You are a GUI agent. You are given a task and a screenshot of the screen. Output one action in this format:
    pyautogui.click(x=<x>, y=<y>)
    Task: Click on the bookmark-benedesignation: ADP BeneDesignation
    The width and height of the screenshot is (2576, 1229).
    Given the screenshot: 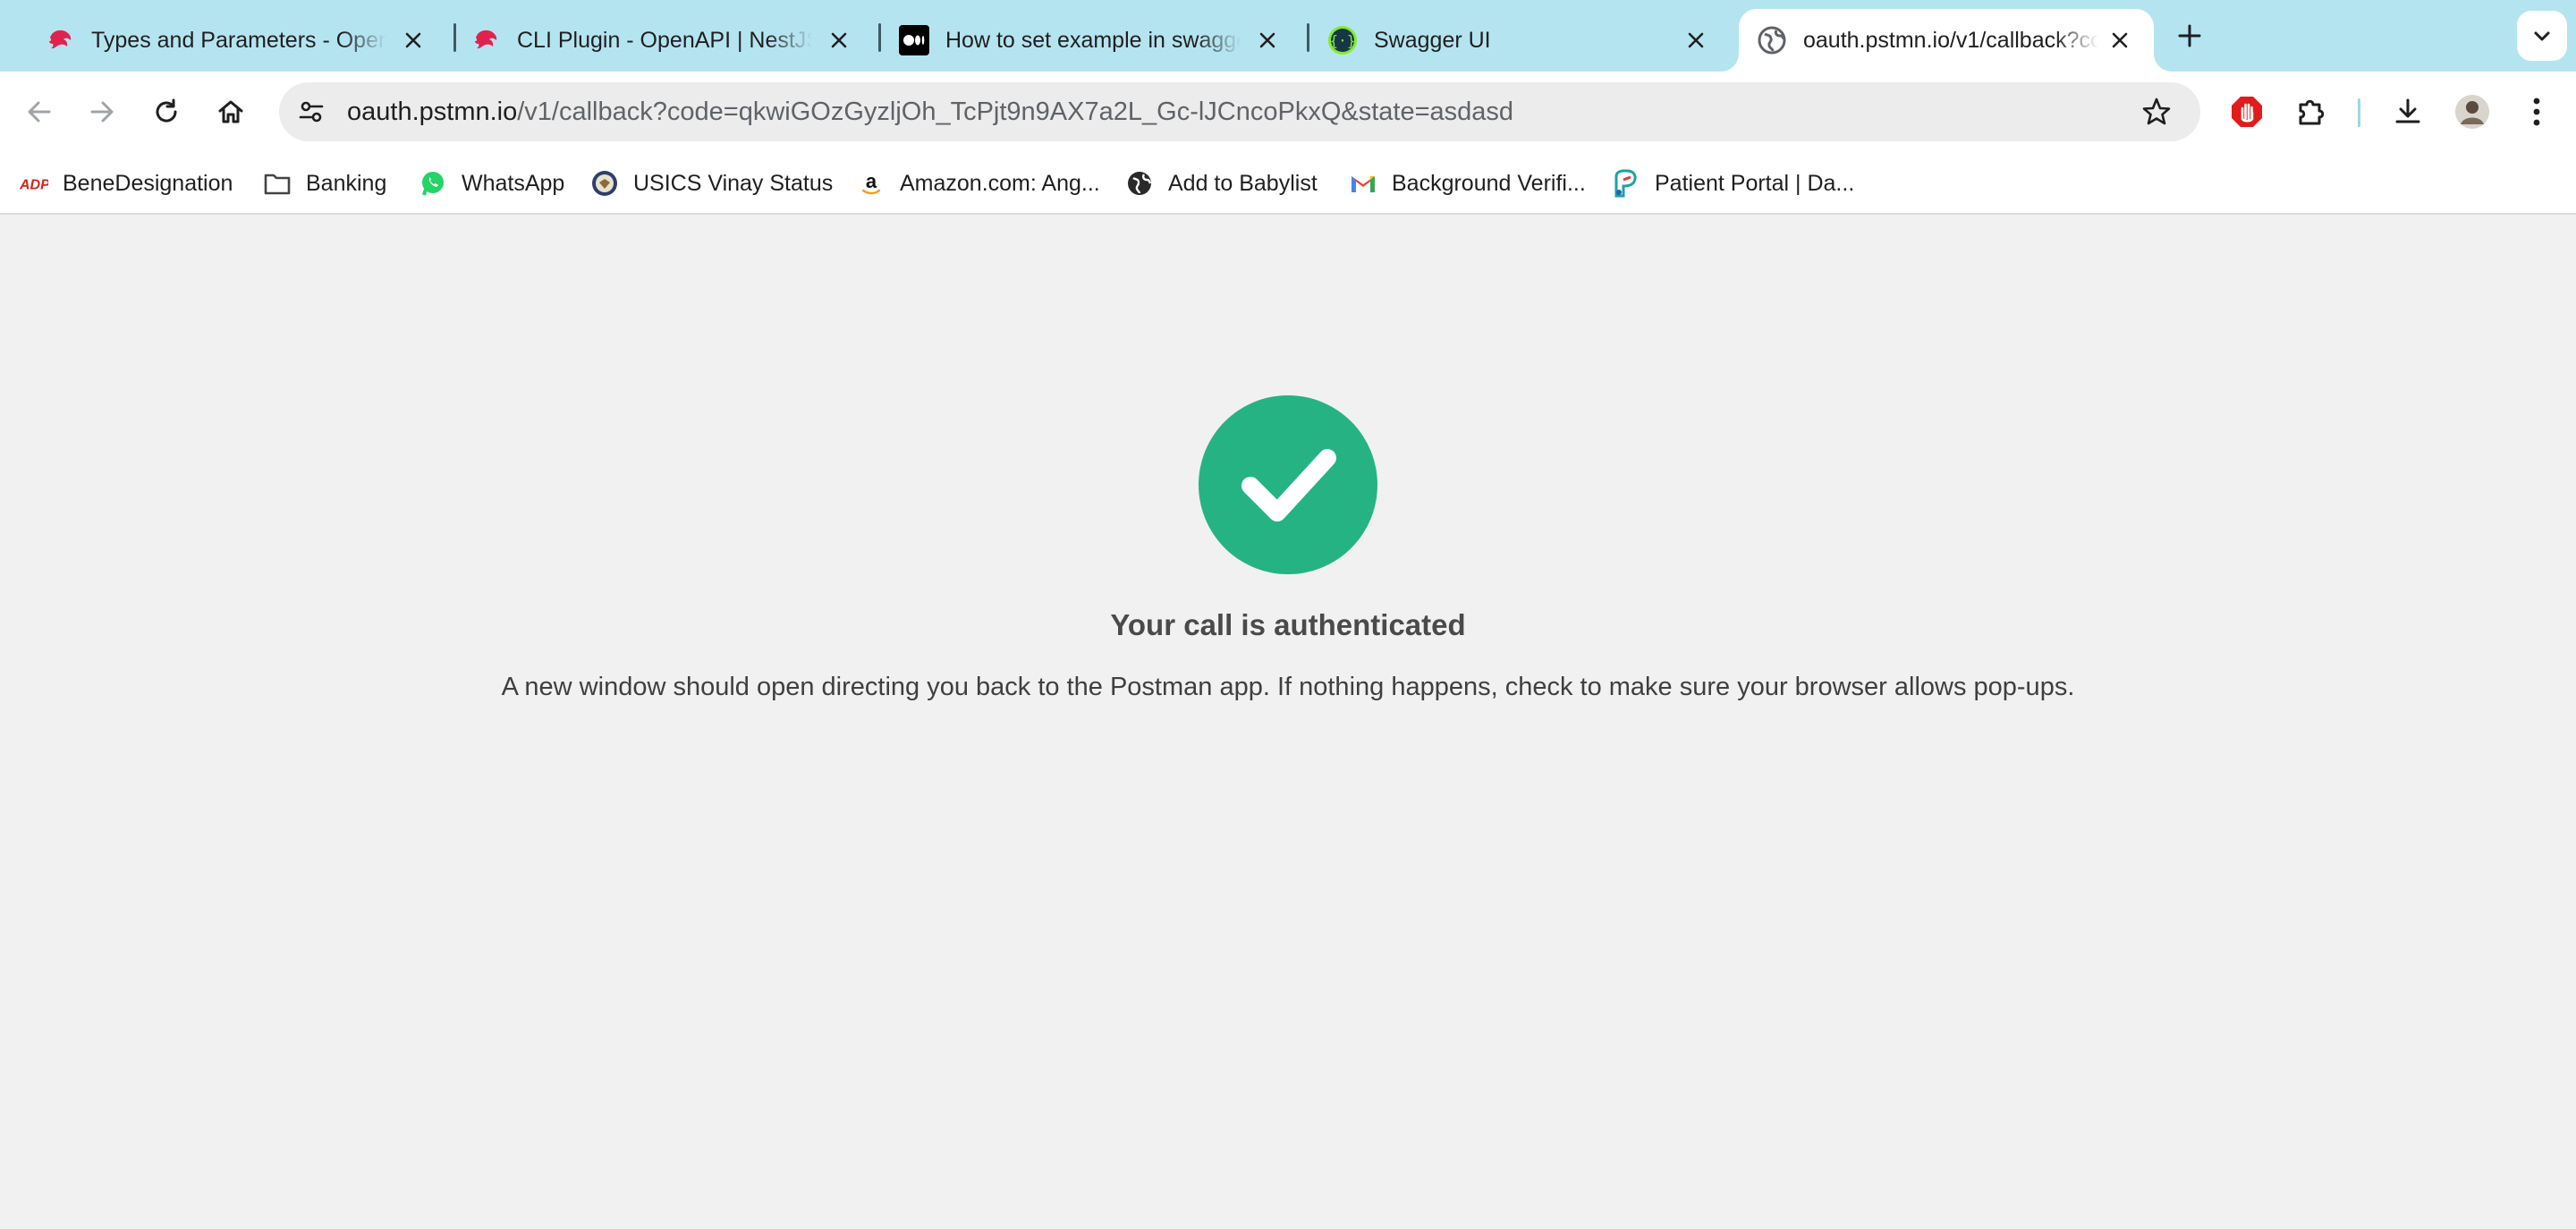 What is the action you would take?
    pyautogui.click(x=126, y=183)
    